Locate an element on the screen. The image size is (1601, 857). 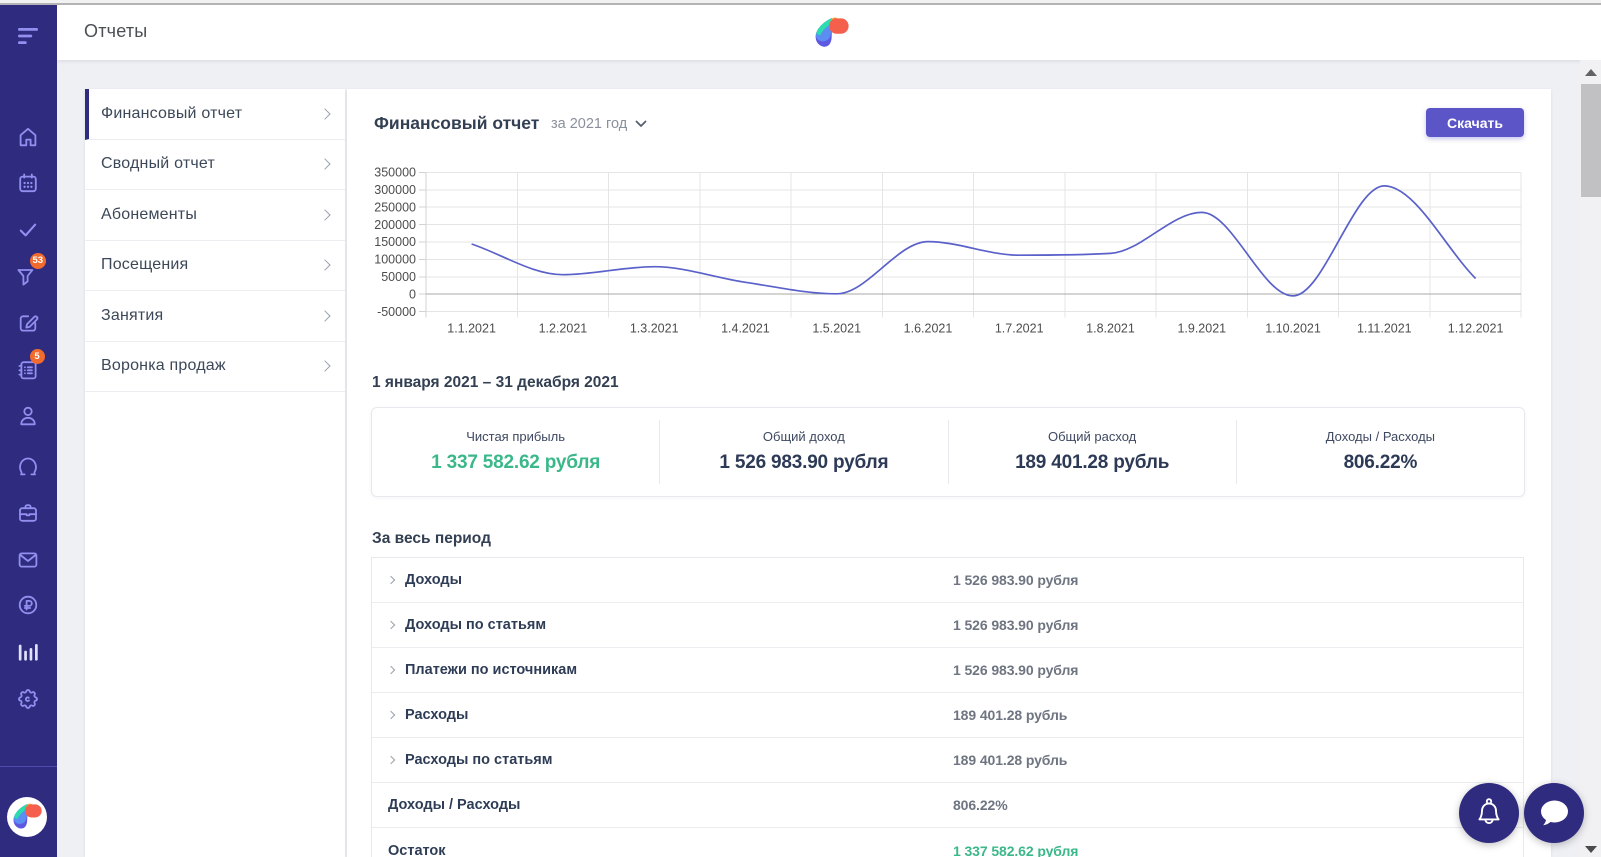
svg-text: 1.5.2021 is located at coordinates (836, 329).